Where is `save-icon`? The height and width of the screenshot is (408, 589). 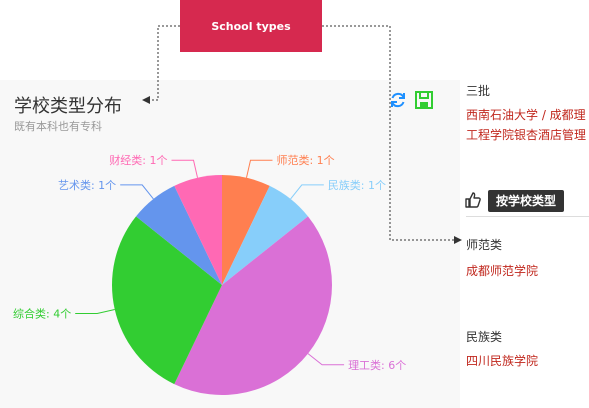 save-icon is located at coordinates (424, 100).